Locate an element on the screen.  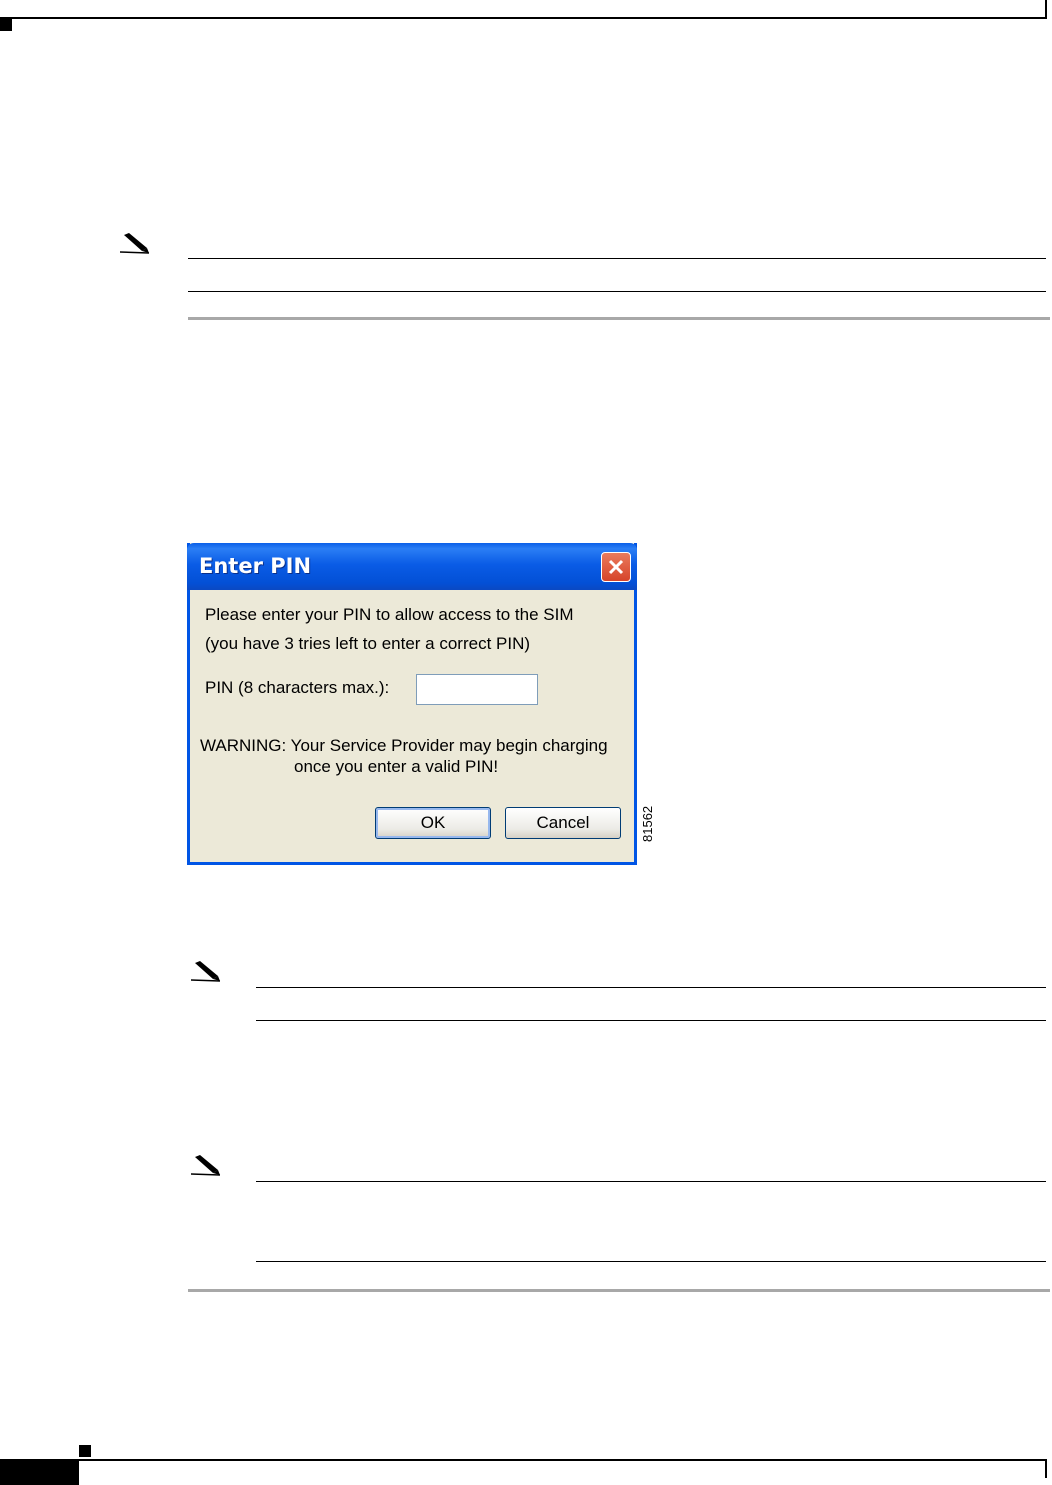
dialog-title: Enter PIN is located at coordinates (255, 566).